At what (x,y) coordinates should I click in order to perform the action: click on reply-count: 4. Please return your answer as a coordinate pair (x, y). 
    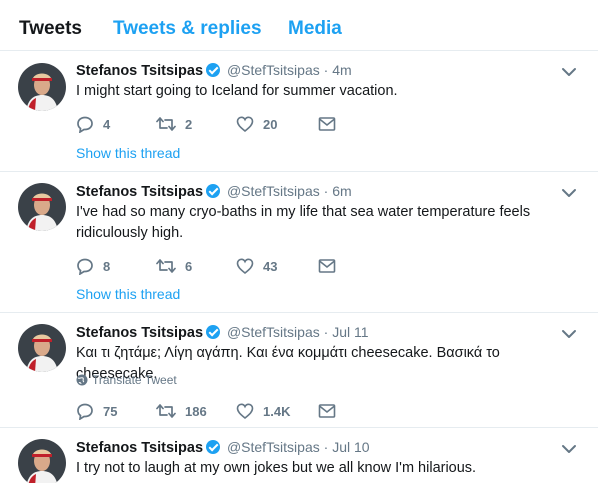
    Looking at the image, I should click on (107, 124).